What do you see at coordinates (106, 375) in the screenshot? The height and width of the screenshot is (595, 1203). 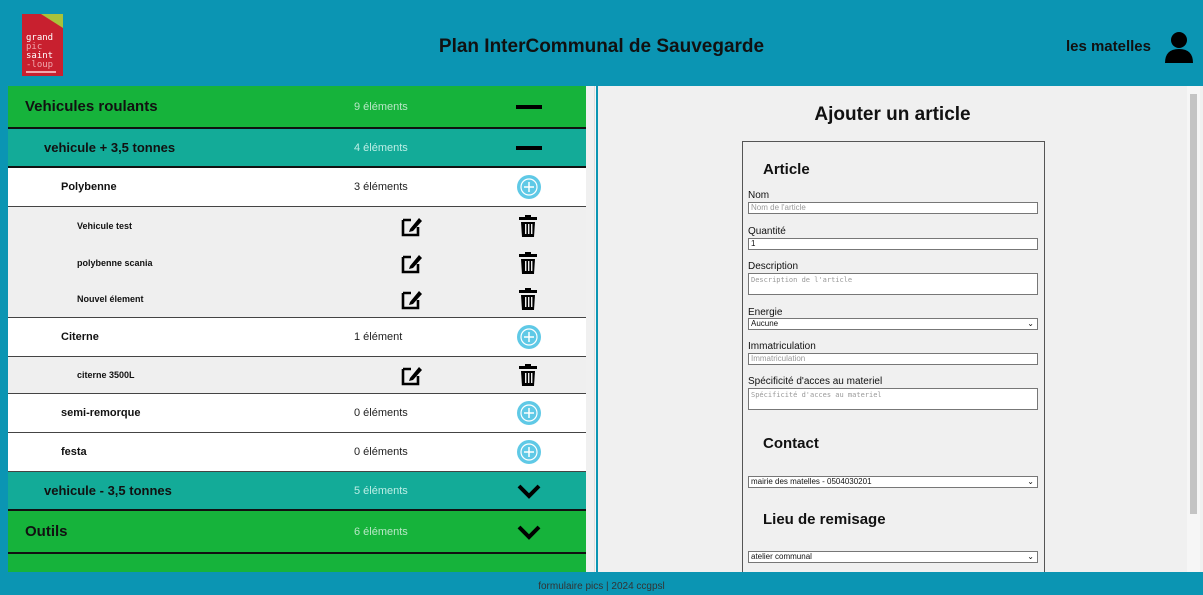 I see `row-label: citerne 3500L` at bounding box center [106, 375].